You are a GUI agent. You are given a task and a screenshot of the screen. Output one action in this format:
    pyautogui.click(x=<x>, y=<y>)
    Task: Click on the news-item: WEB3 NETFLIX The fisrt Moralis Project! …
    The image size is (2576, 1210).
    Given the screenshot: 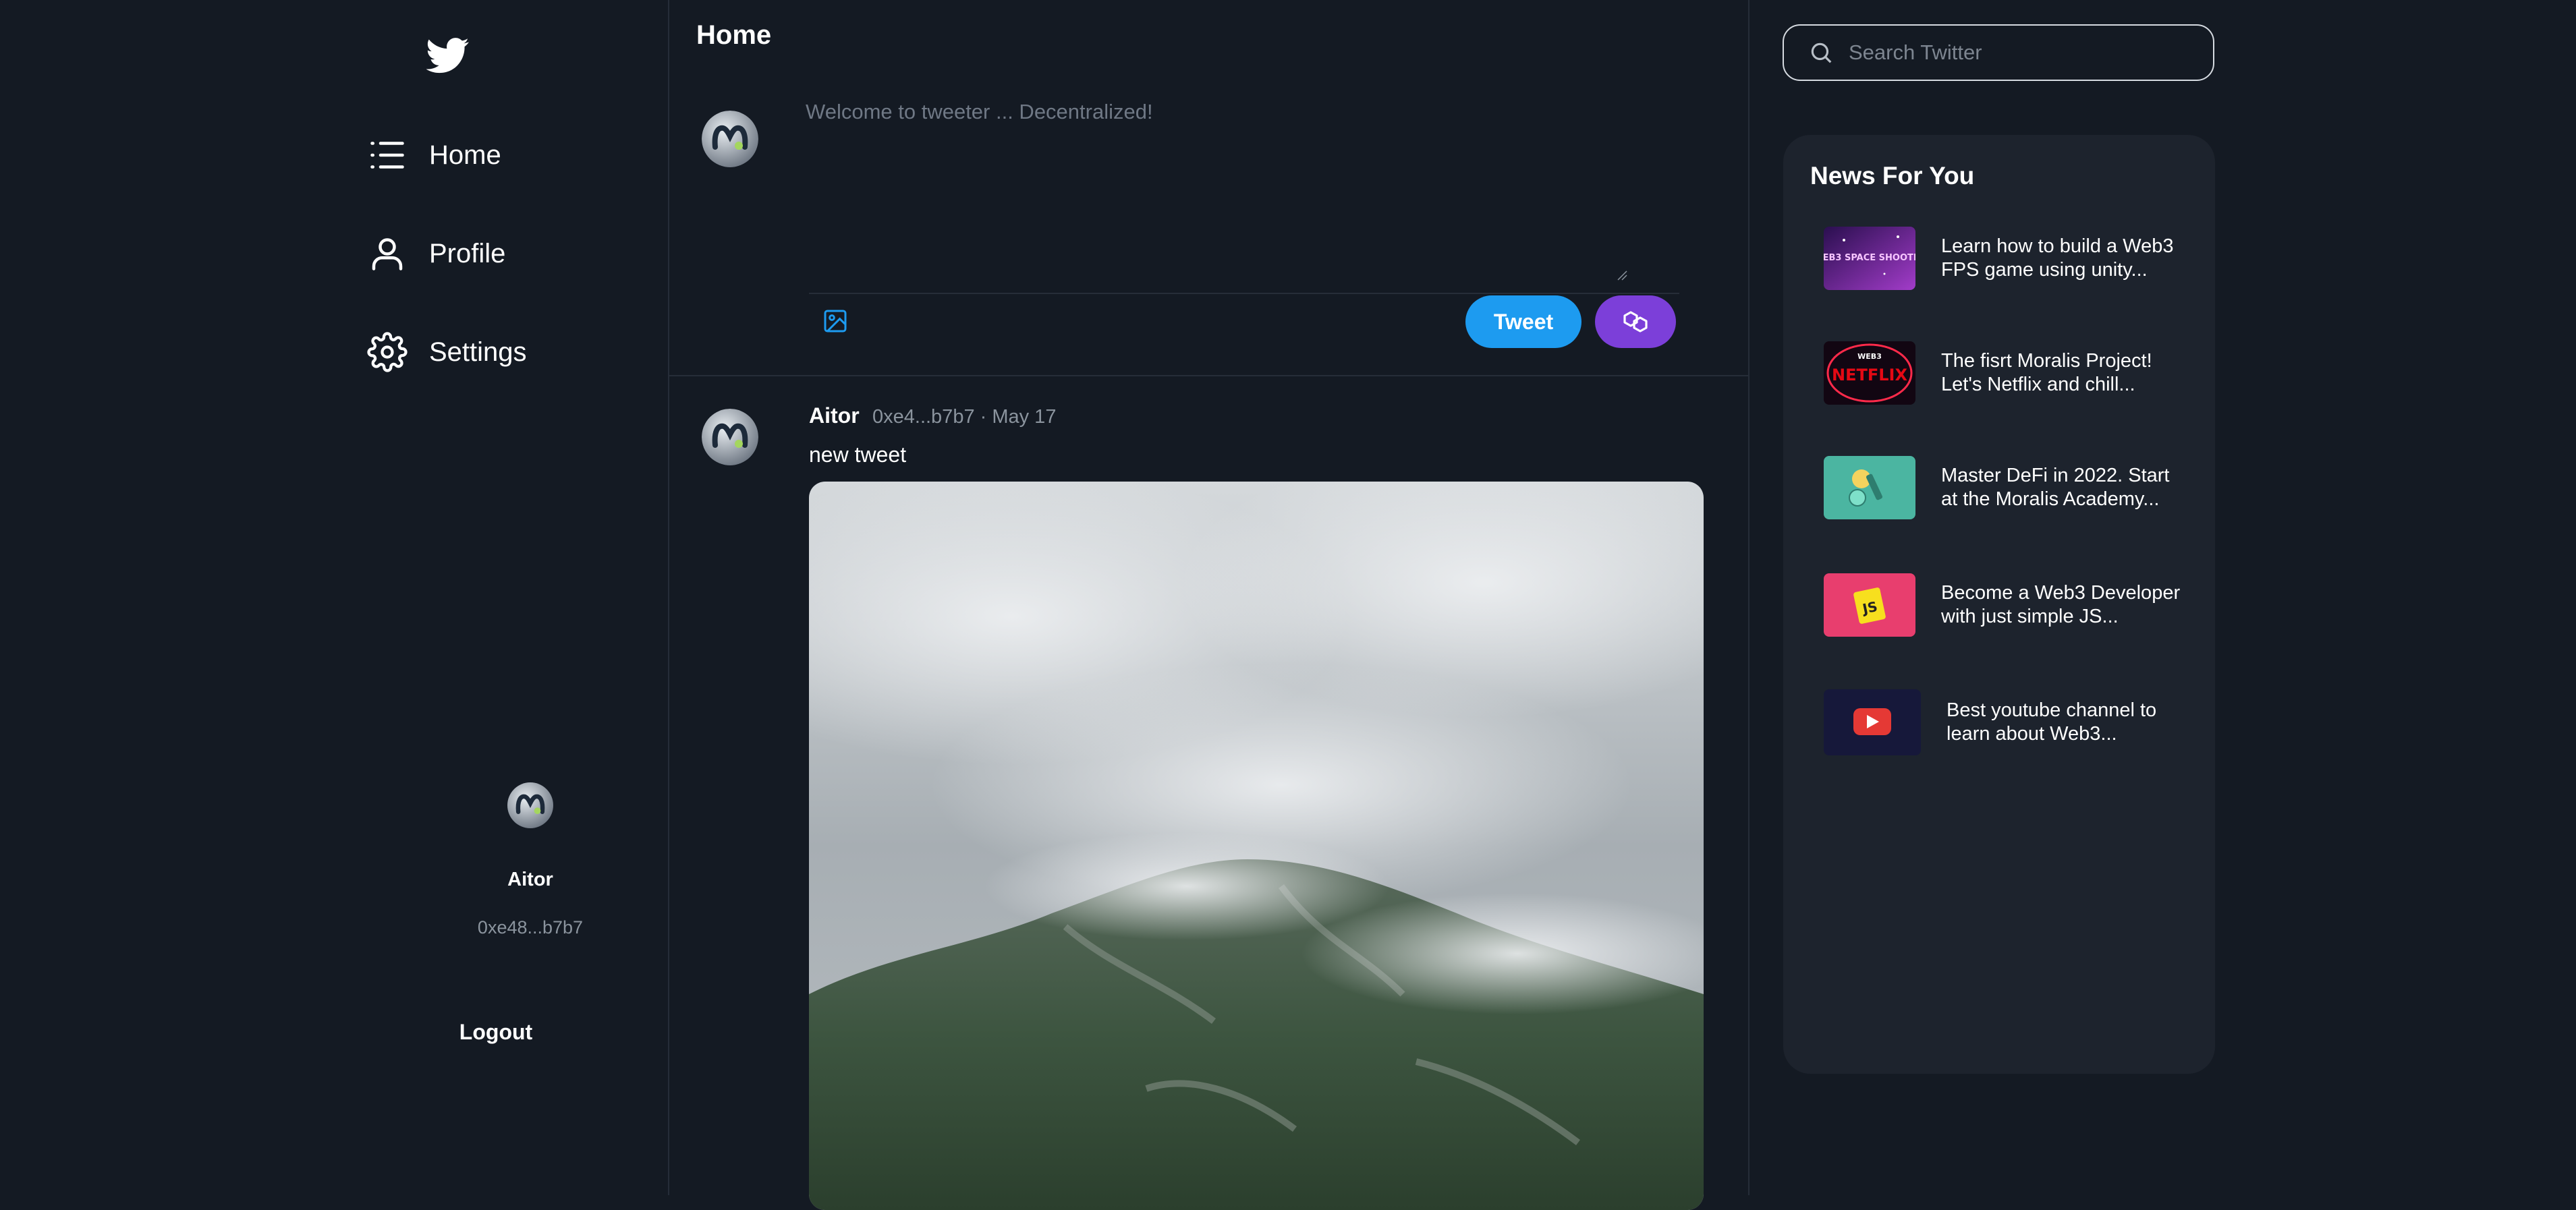 What is the action you would take?
    pyautogui.click(x=2004, y=373)
    